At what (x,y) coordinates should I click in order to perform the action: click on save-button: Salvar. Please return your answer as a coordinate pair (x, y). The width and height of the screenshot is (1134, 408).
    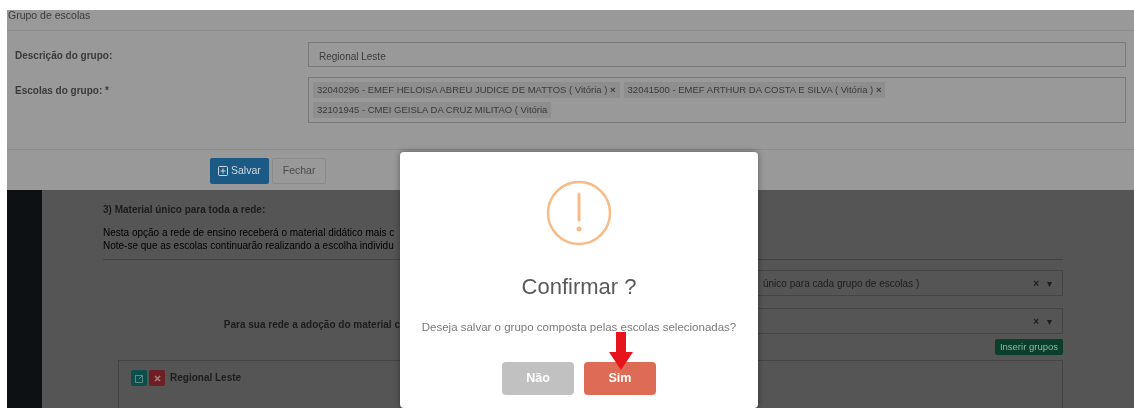
    Looking at the image, I should click on (239, 171).